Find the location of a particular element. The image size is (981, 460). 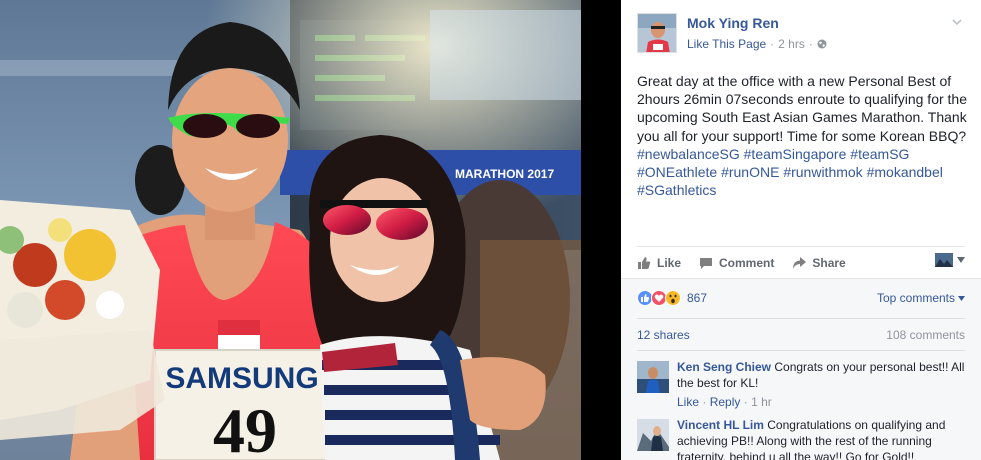

comment-button-label: Comment is located at coordinates (747, 262).